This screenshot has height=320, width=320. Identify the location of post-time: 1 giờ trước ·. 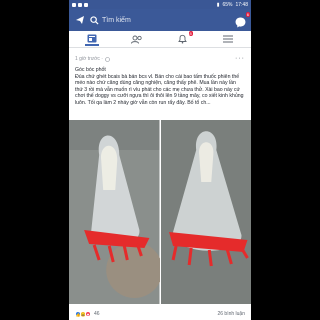
(92, 59).